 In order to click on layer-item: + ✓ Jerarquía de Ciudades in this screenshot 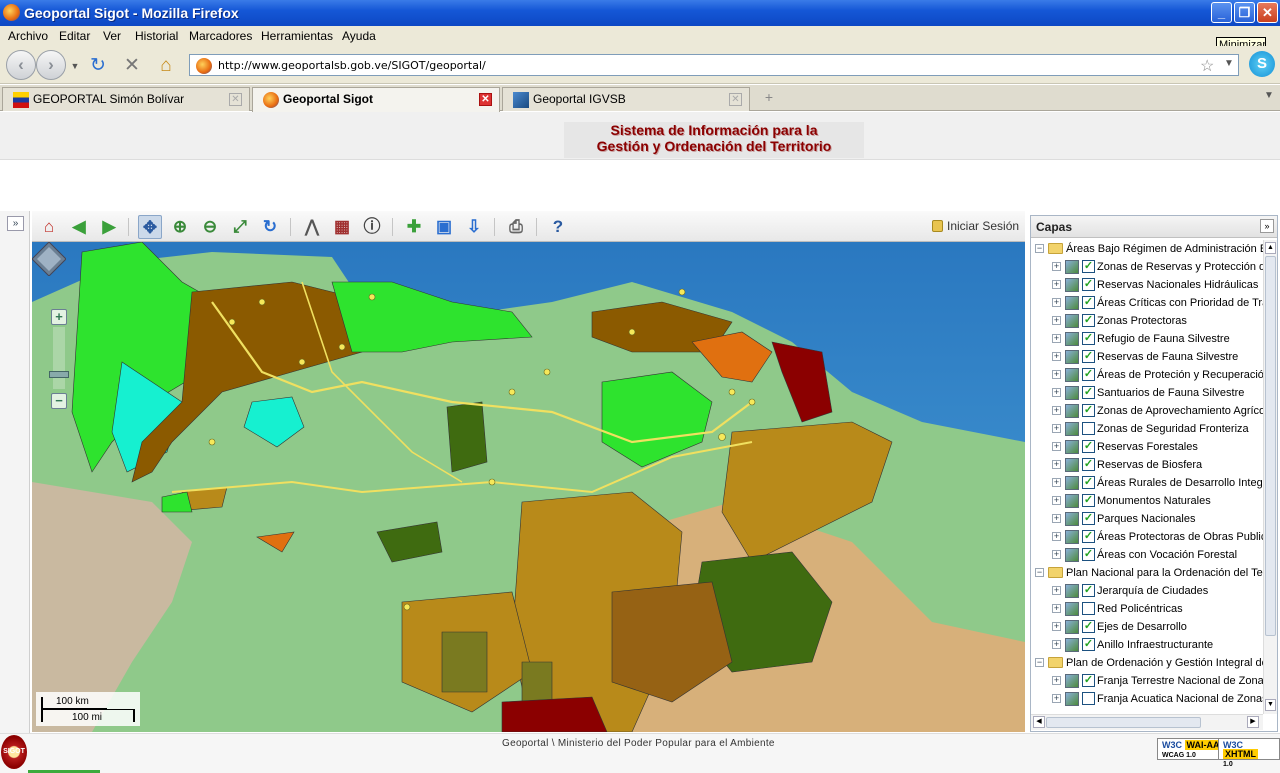, I will do `click(1147, 591)`.